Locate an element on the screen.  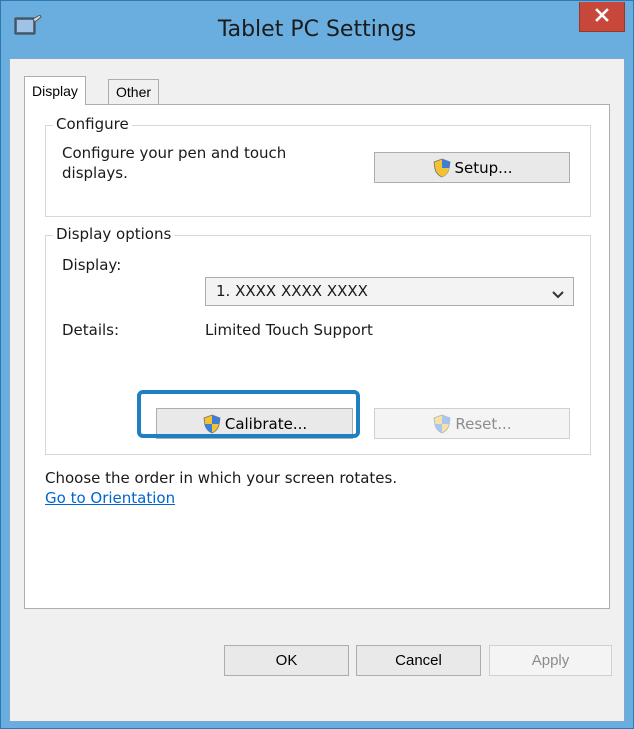
close-button is located at coordinates (602, 17).